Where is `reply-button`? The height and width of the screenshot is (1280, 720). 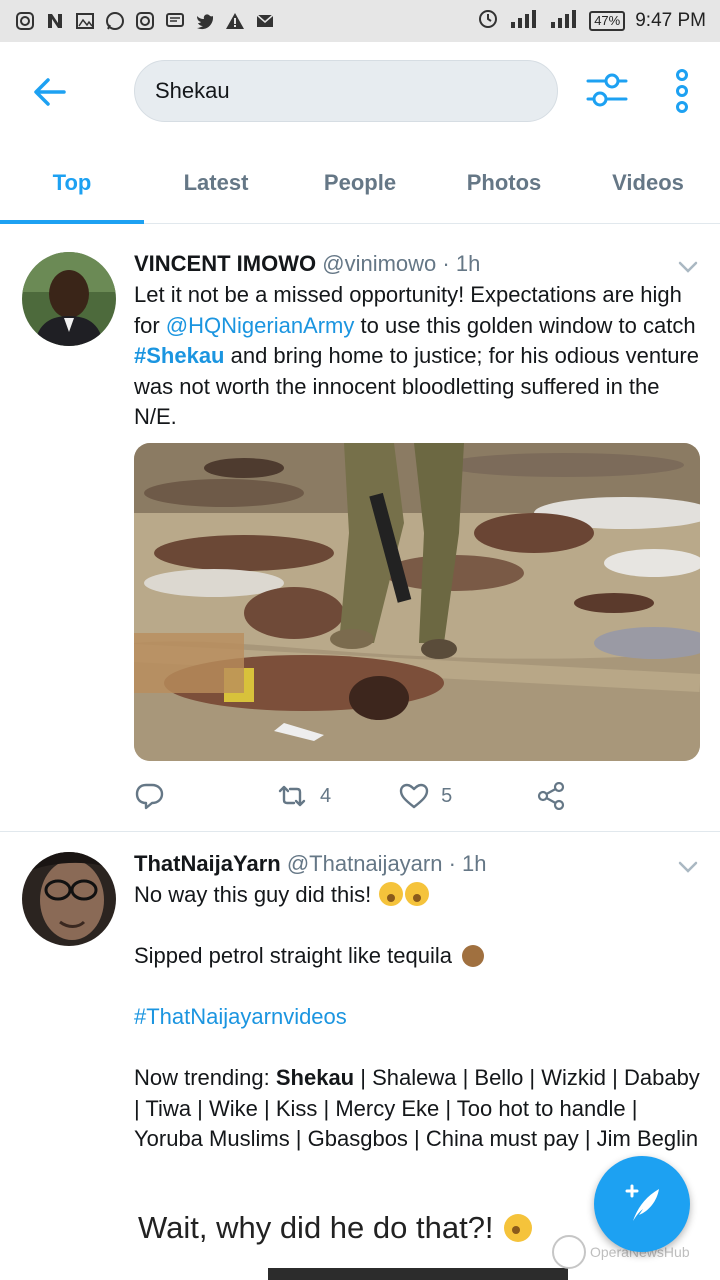 reply-button is located at coordinates (149, 796).